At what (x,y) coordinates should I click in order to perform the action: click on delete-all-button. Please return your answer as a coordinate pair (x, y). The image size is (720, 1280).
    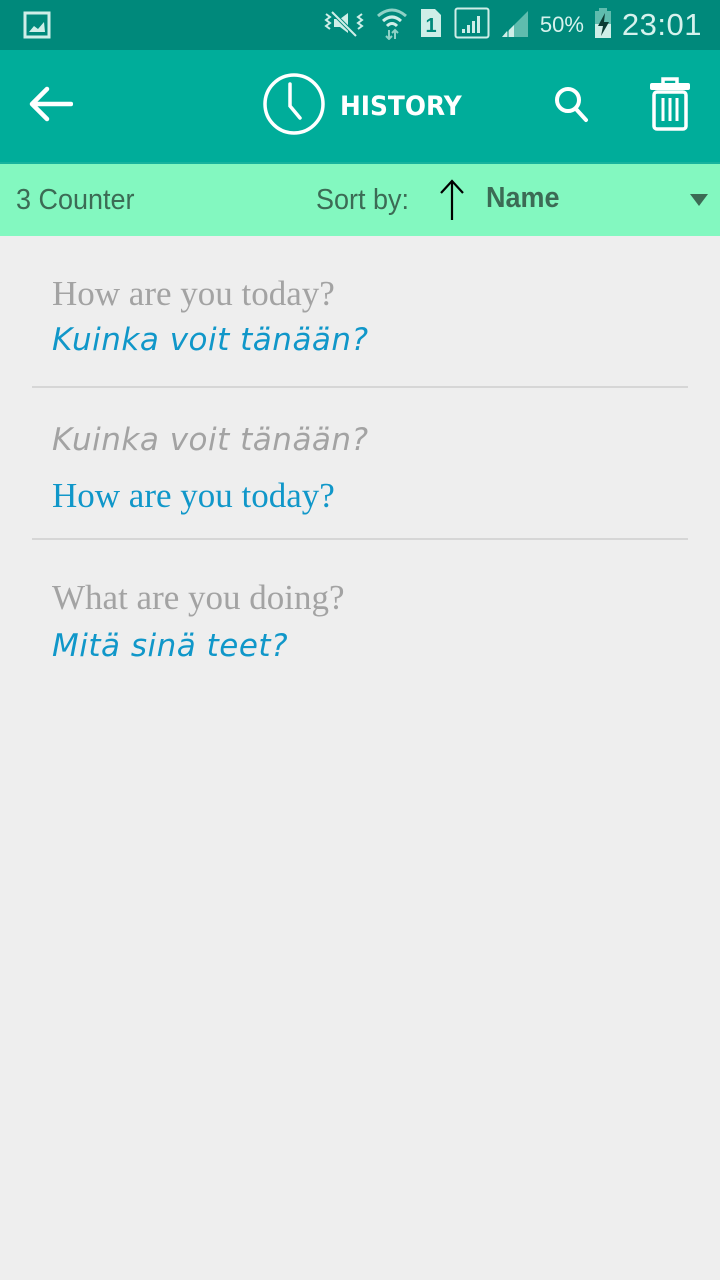
    Looking at the image, I should click on (670, 106).